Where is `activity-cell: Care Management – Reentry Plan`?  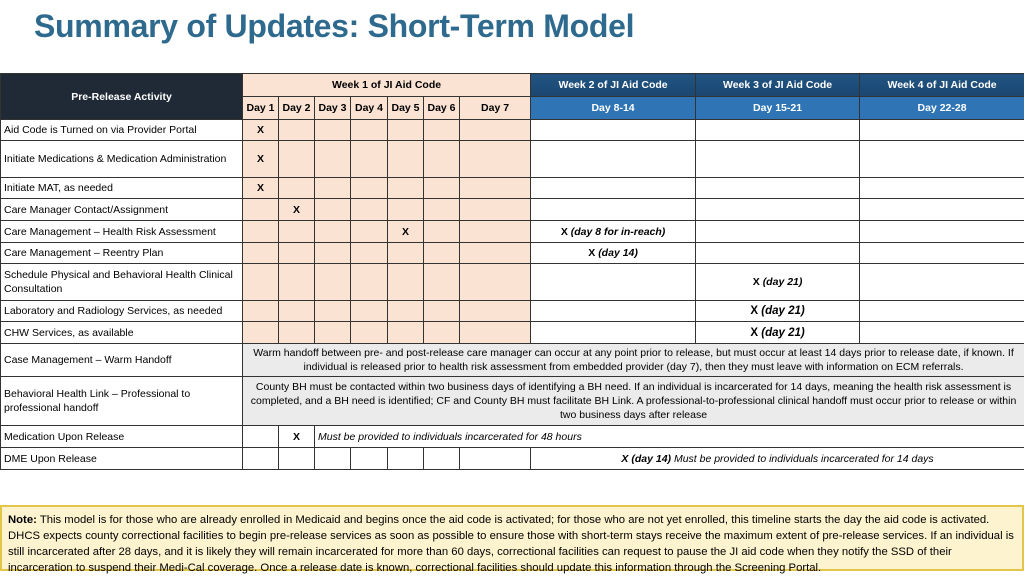
activity-cell: Care Management – Reentry Plan is located at coordinates (121, 253).